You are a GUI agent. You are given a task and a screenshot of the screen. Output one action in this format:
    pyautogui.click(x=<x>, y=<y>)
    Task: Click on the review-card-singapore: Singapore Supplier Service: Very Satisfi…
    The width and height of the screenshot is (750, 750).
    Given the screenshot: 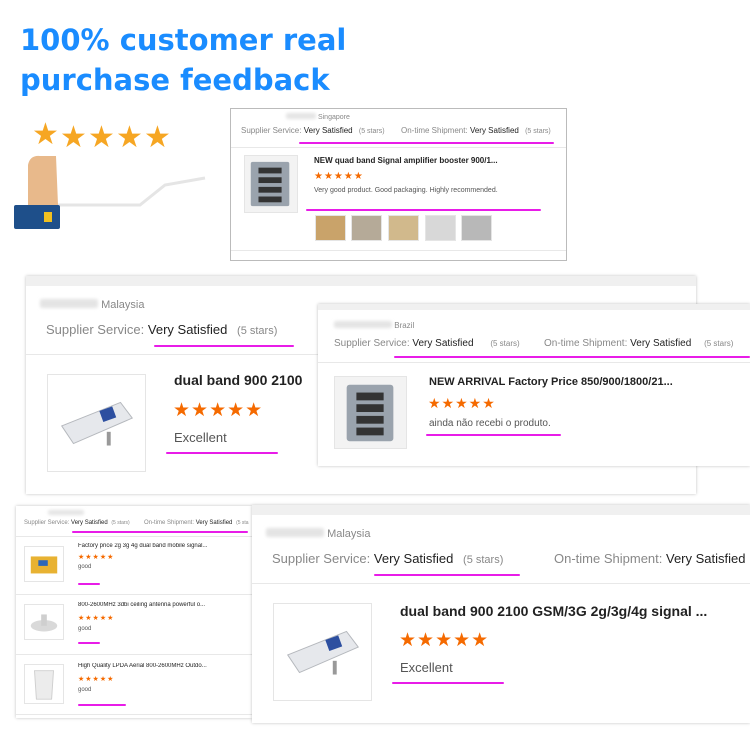 What is the action you would take?
    pyautogui.click(x=398, y=184)
    